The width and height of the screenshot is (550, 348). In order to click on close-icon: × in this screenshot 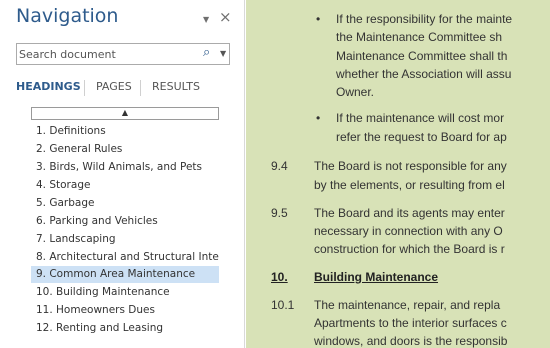, I will do `click(225, 17)`.